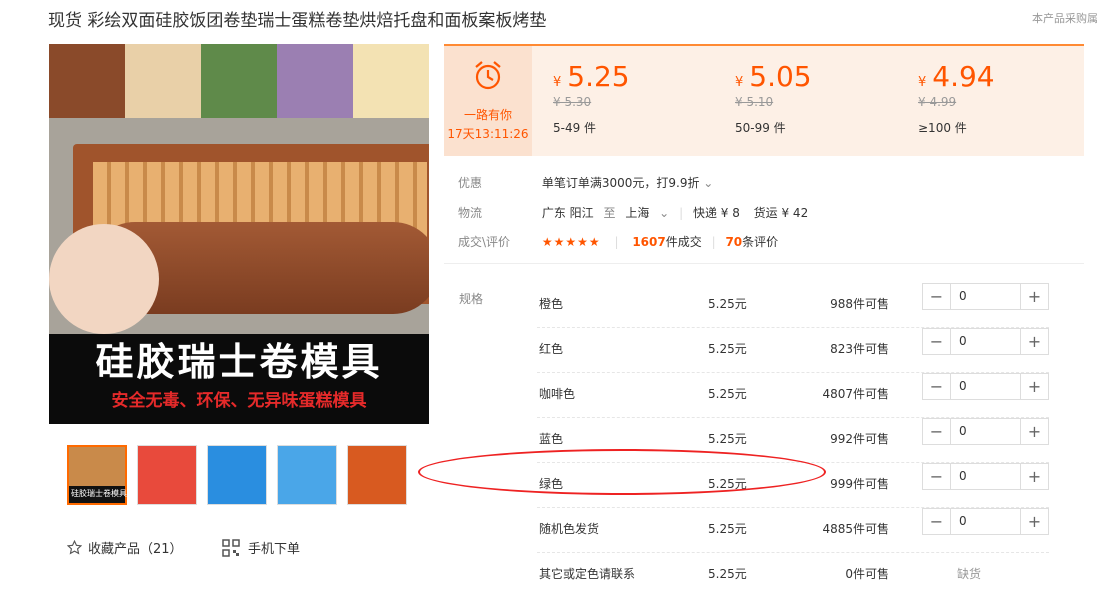 The height and width of the screenshot is (598, 1106). What do you see at coordinates (760, 128) in the screenshot?
I see `tier-quantity: 50-99 件` at bounding box center [760, 128].